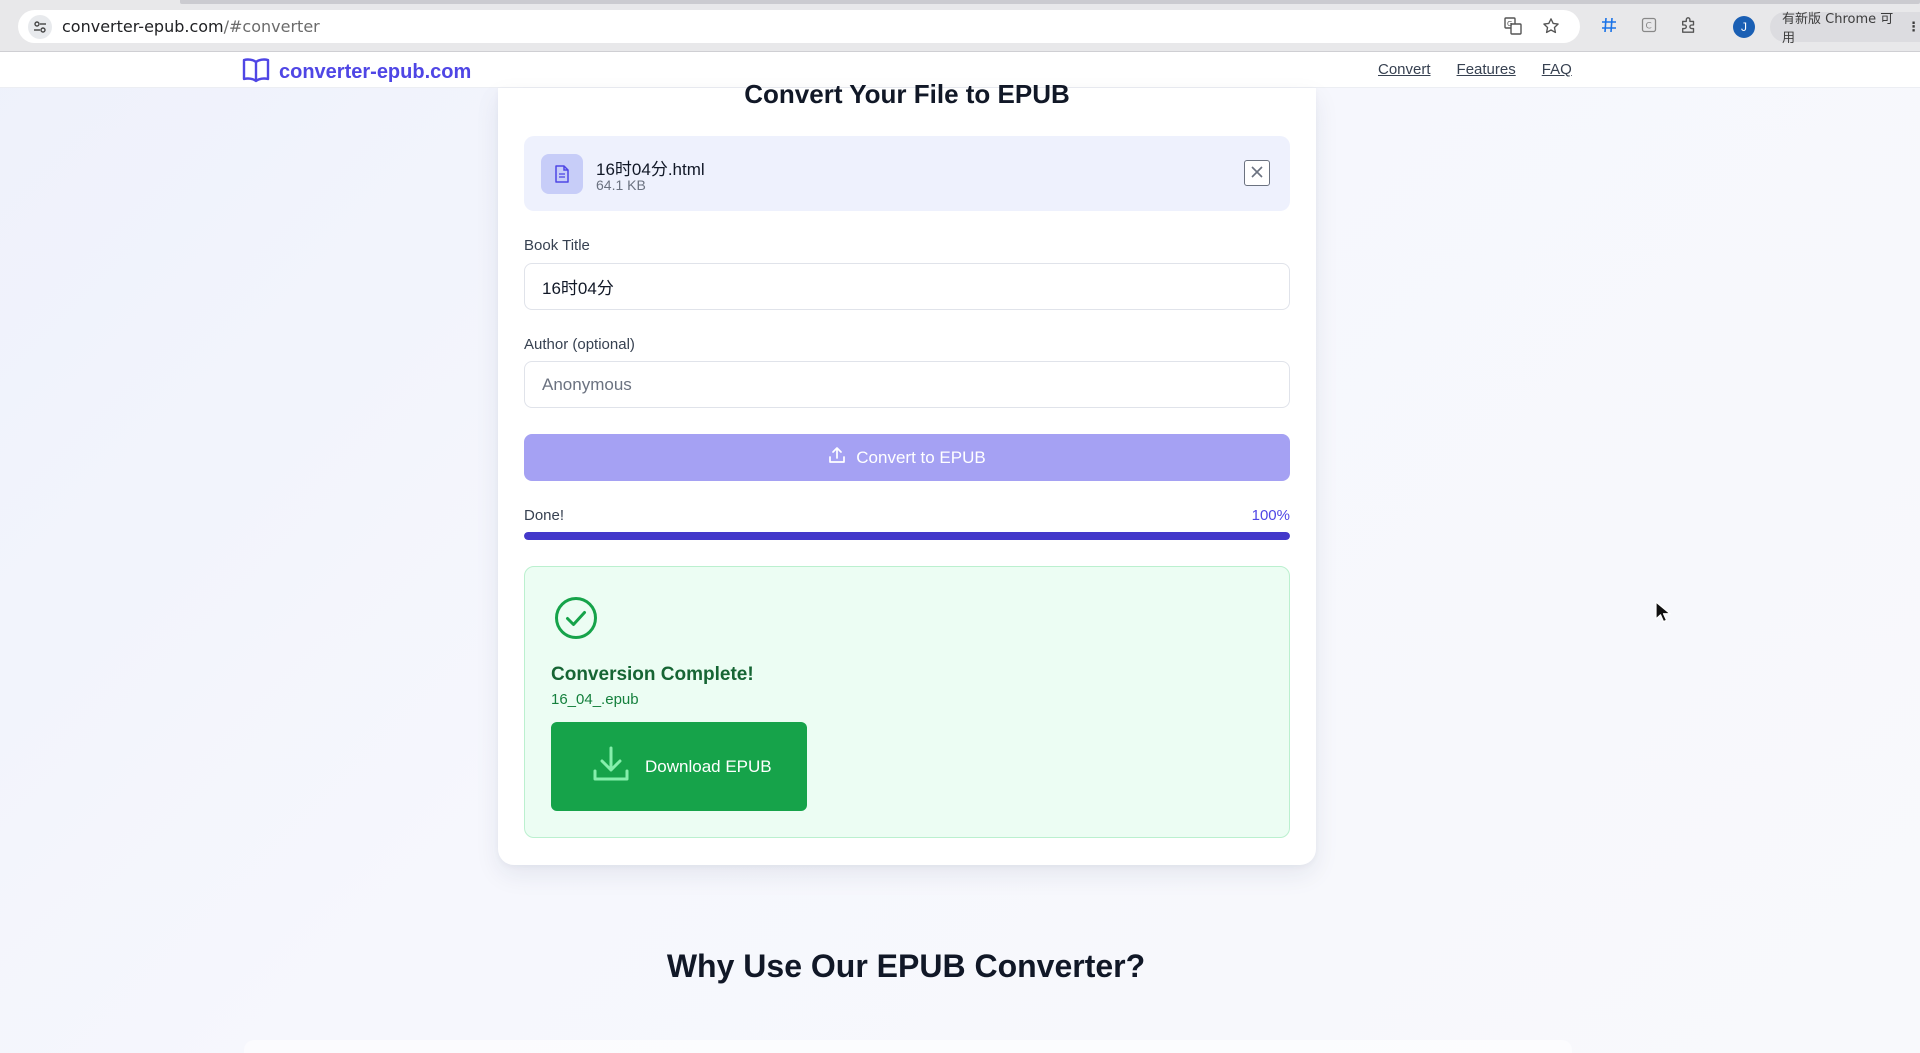 This screenshot has height=1053, width=1920. What do you see at coordinates (544, 515) in the screenshot?
I see `progress-status: Done!` at bounding box center [544, 515].